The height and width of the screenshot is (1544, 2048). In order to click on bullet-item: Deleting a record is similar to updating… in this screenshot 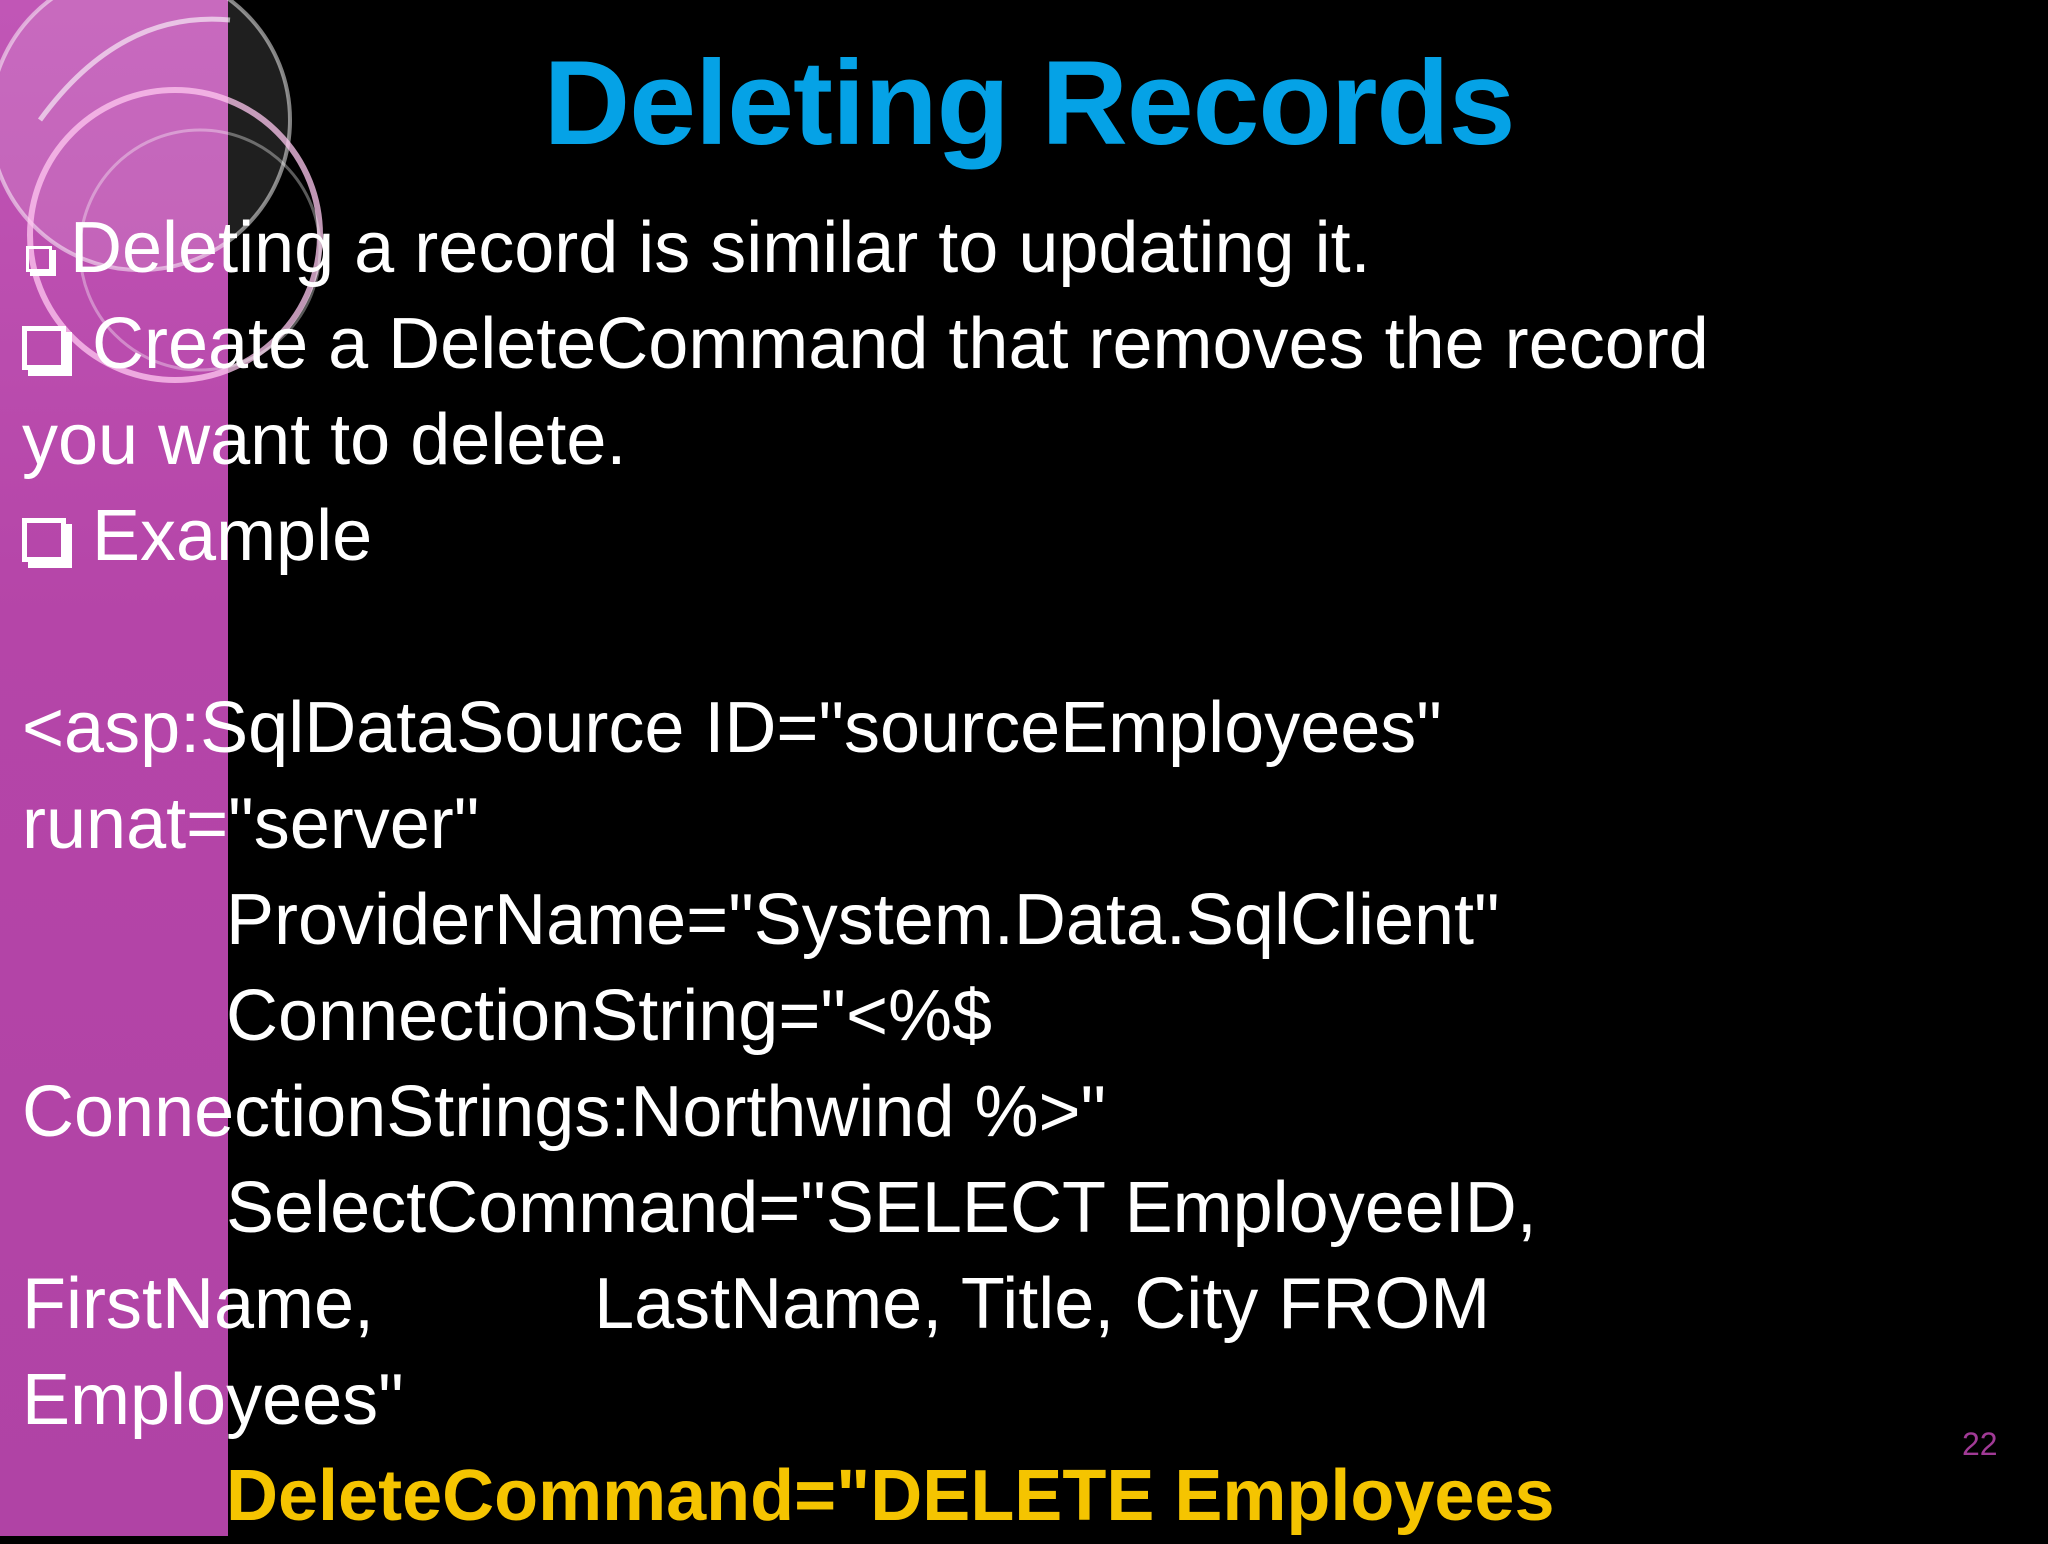, I will do `click(1002, 248)`.